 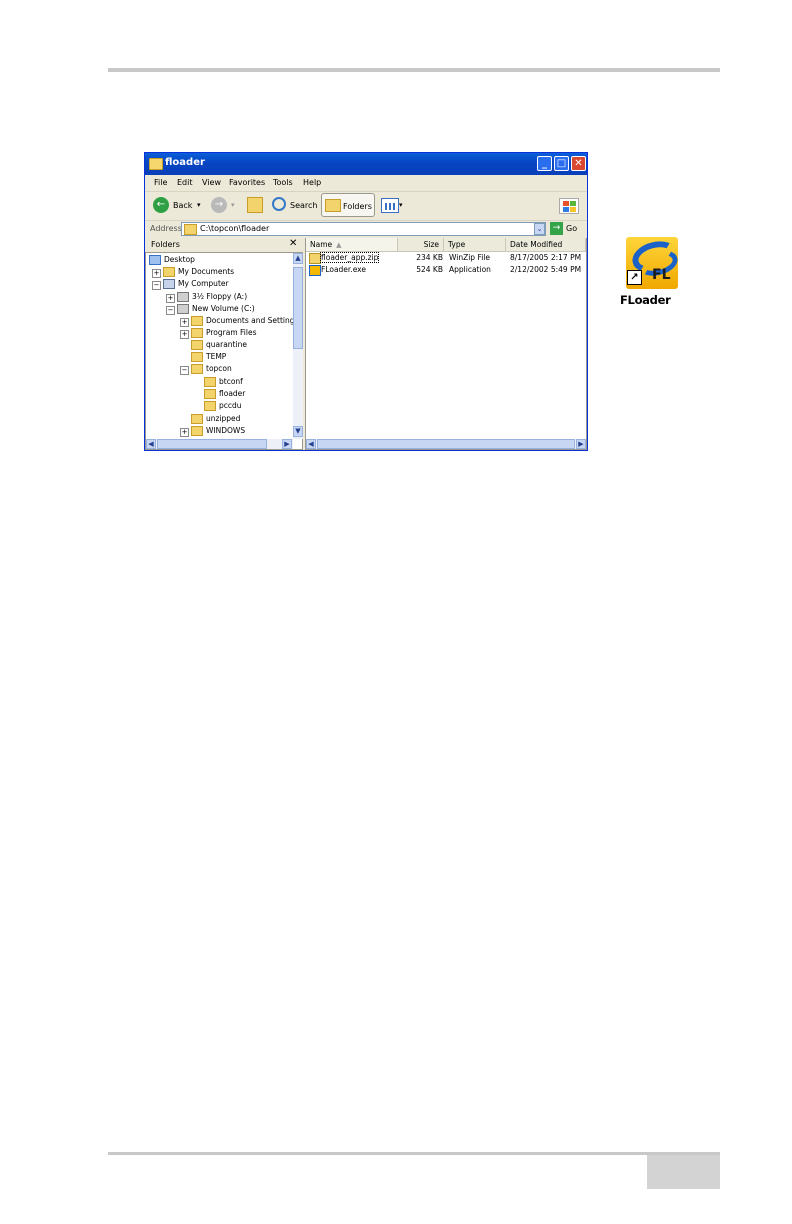 I want to click on column-header-type: Type, so click(x=475, y=245).